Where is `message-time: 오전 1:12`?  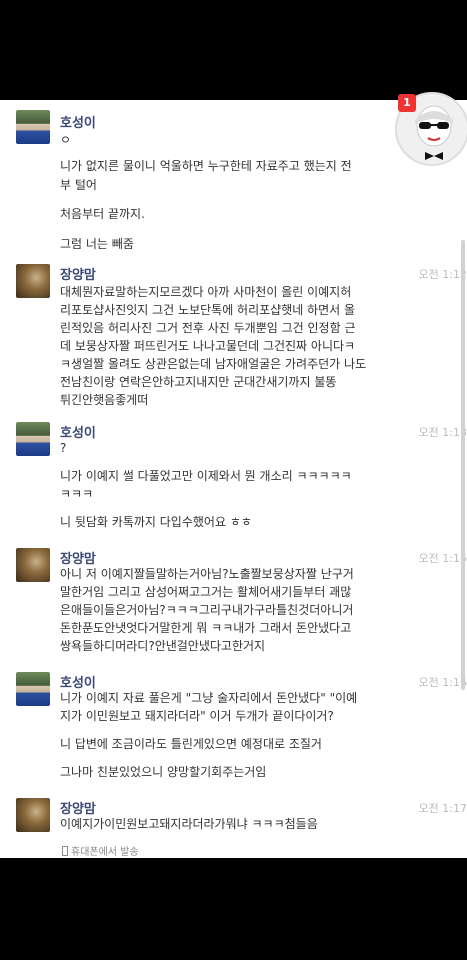
message-time: 오전 1:12 is located at coordinates (442, 274).